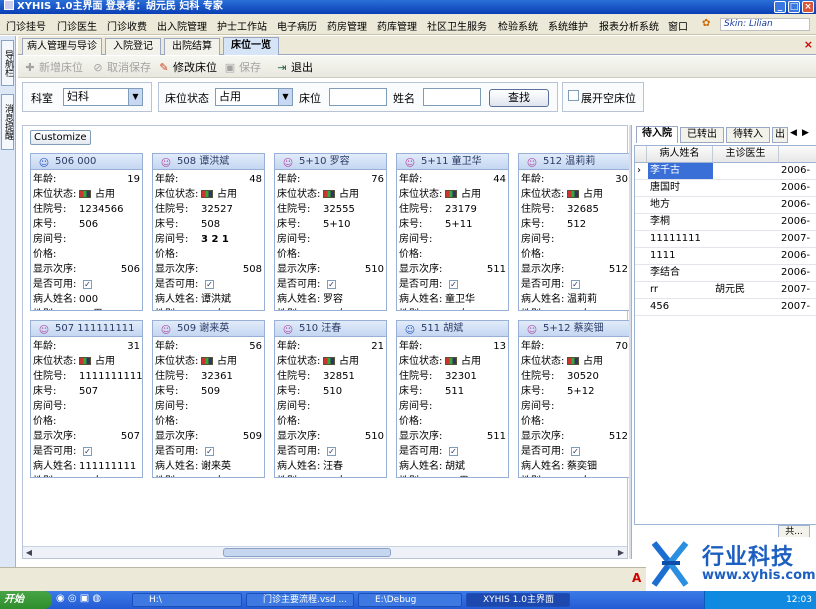 The height and width of the screenshot is (609, 816). I want to click on bed-card-header: ☺ 507 111111111, so click(86, 329).